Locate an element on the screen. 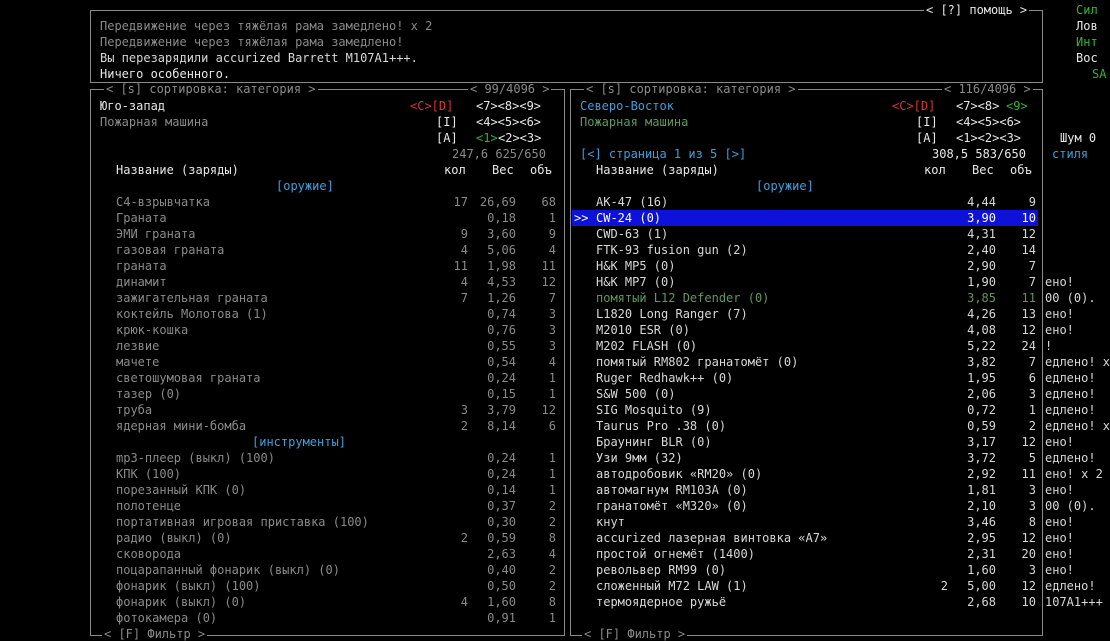 The image size is (1110, 641). inventory-row: Узи 9мм (32) 3,72 5 is located at coordinates (805, 458).